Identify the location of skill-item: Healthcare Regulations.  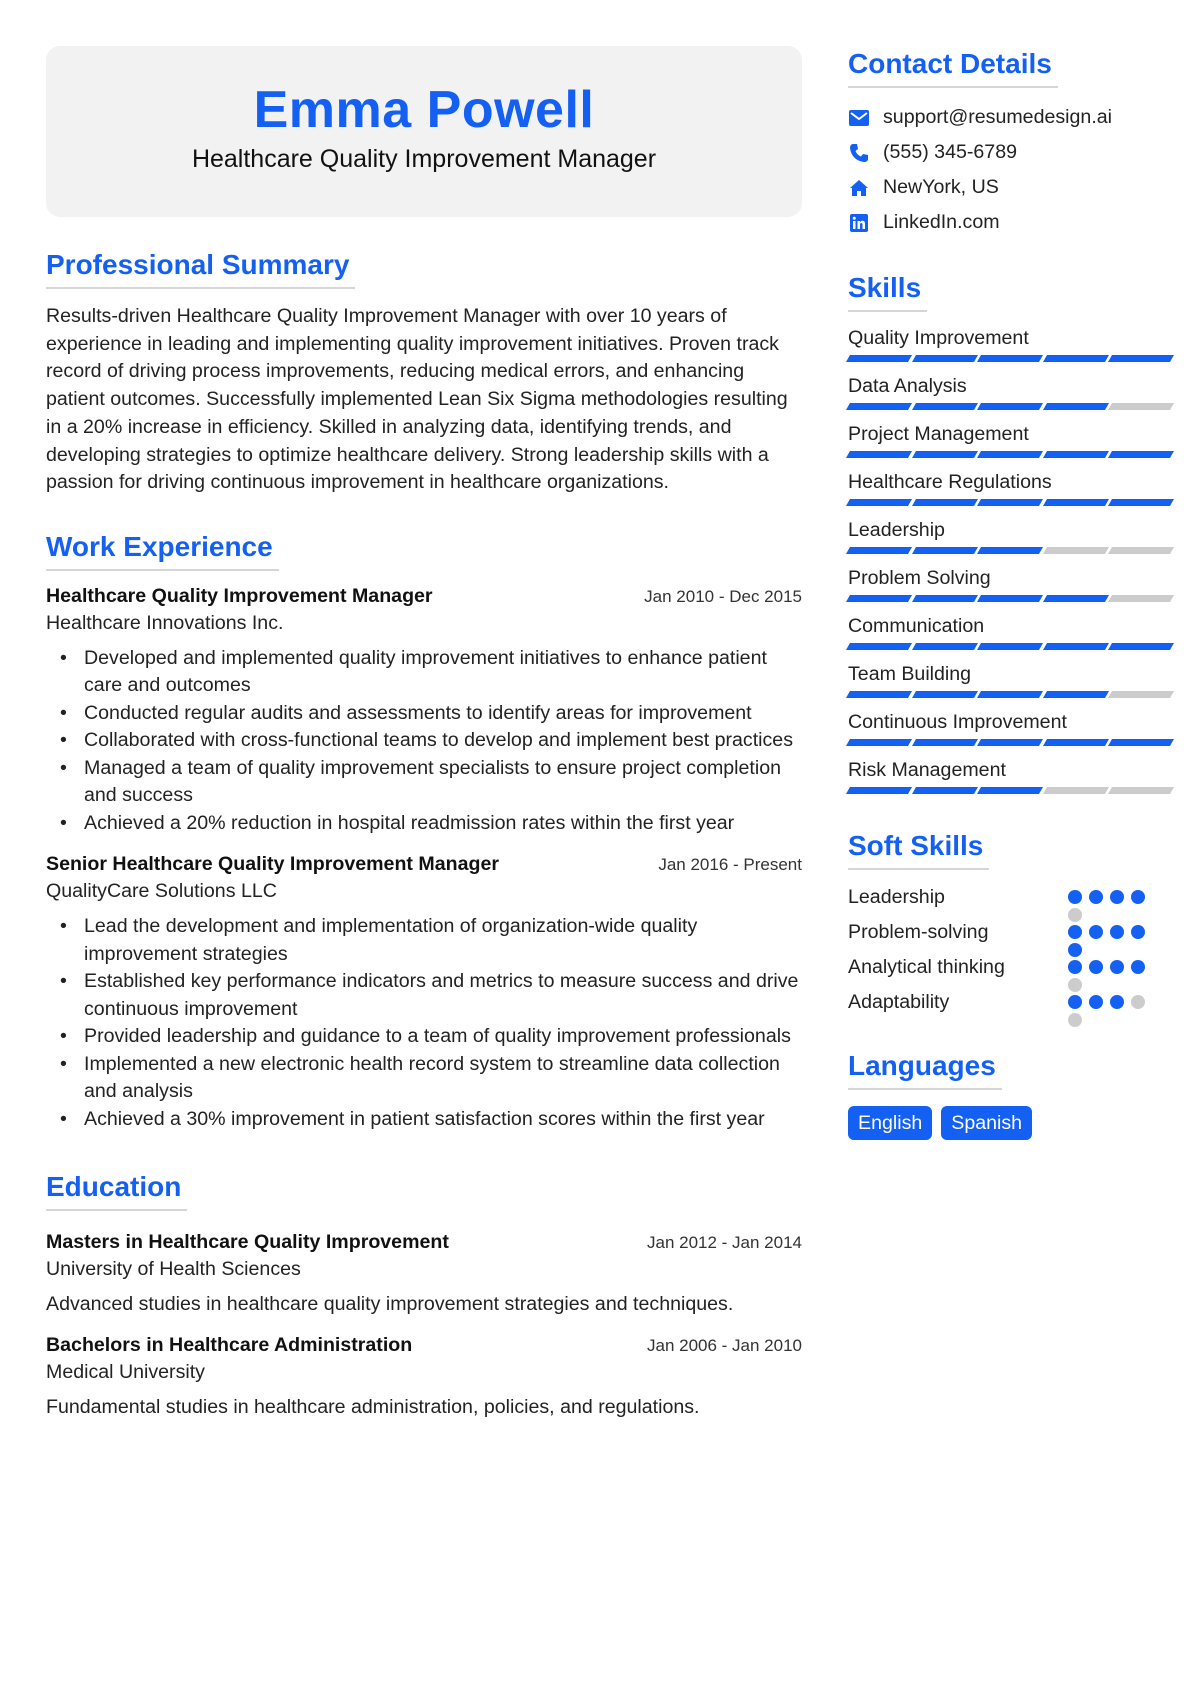
(1009, 487).